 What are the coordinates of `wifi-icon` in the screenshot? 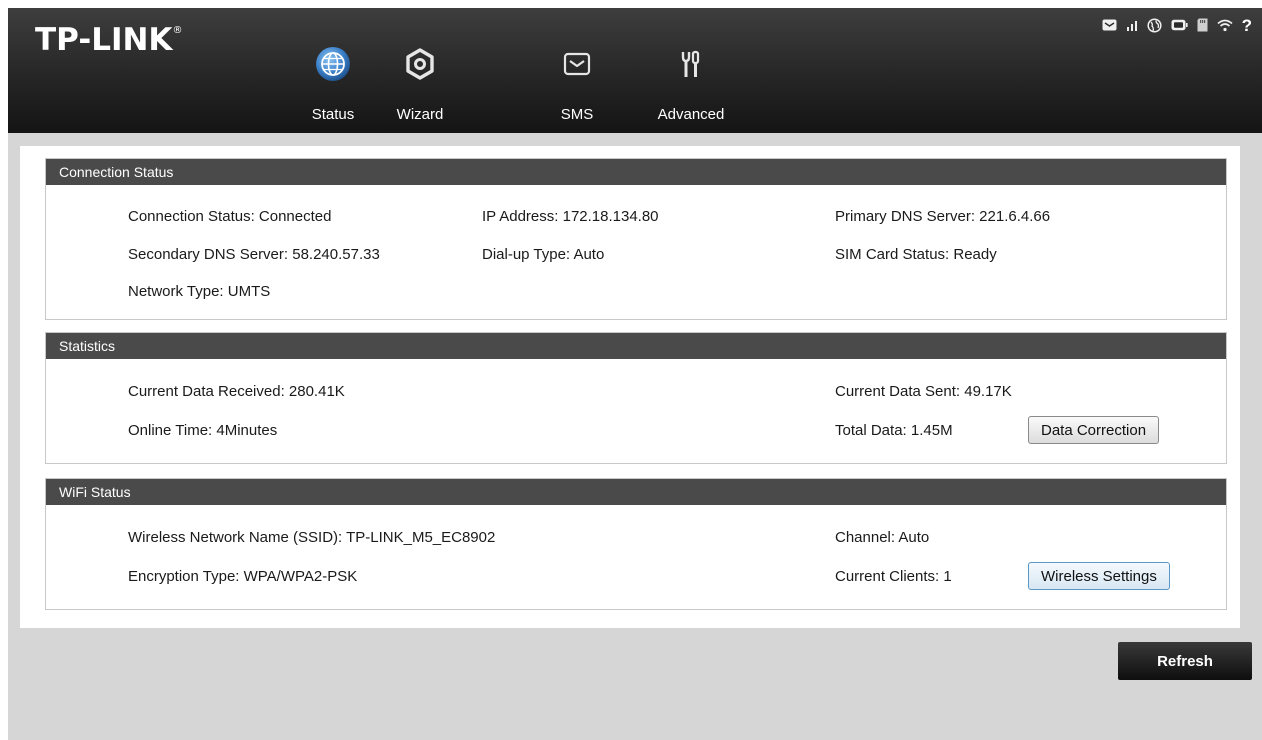 It's located at (1225, 25).